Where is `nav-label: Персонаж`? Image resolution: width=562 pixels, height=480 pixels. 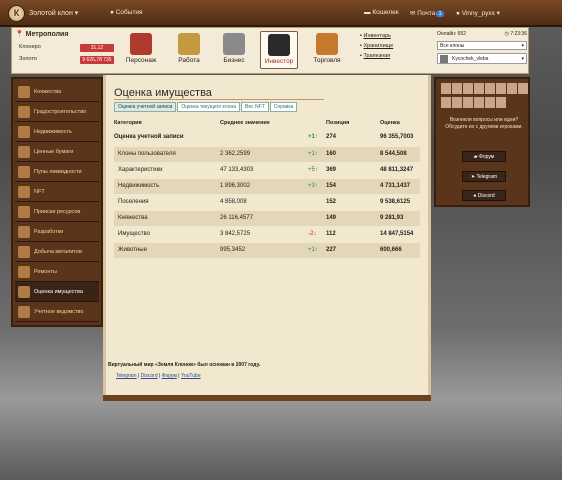 nav-label: Персонаж is located at coordinates (141, 60).